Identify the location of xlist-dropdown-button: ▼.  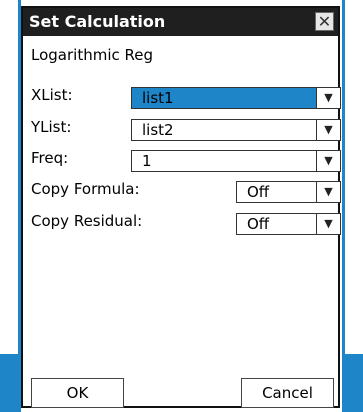
(328, 98).